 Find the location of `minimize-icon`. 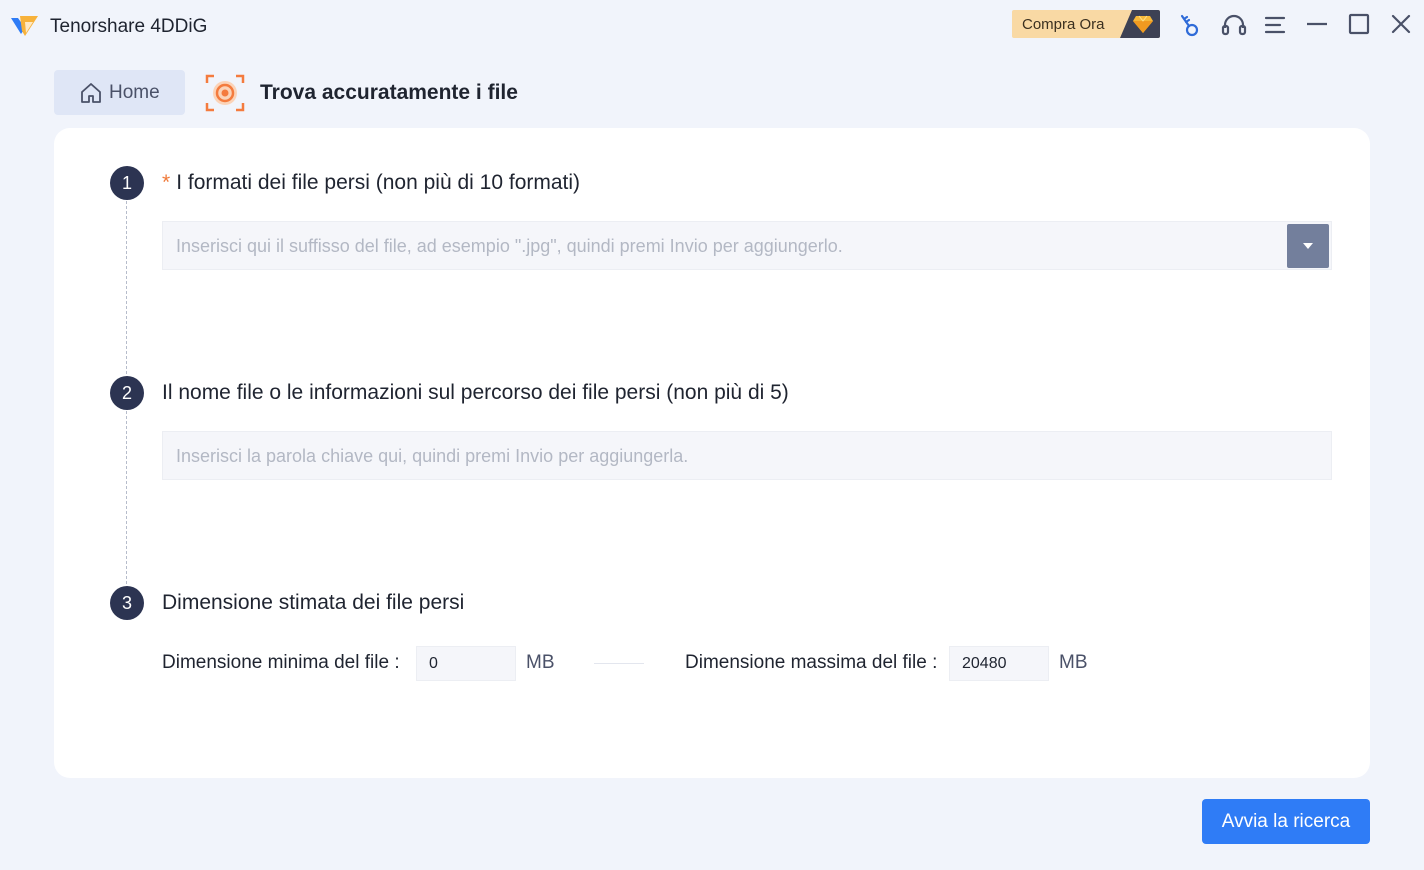

minimize-icon is located at coordinates (1317, 25).